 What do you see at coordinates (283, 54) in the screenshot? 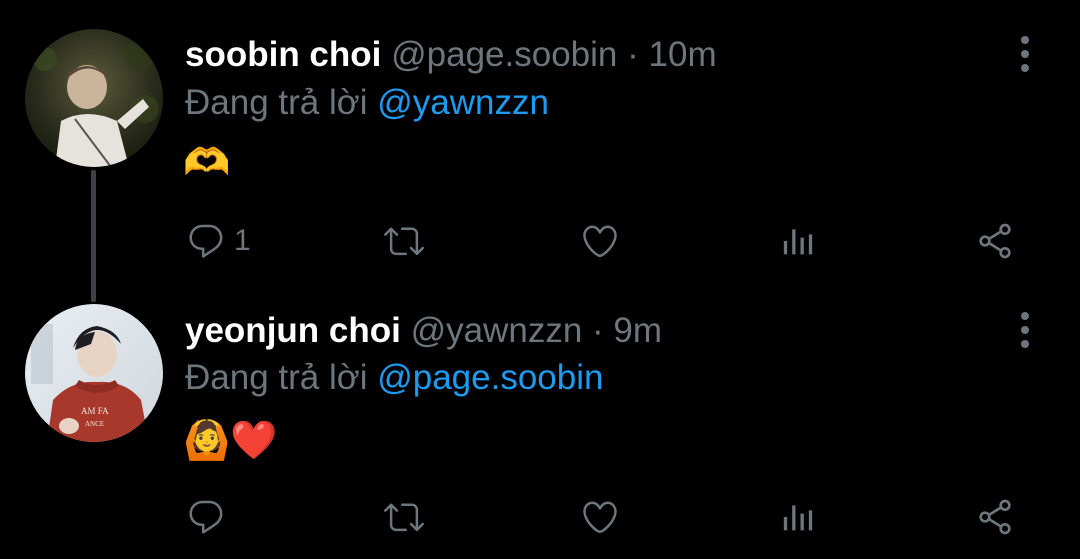
I see `display-name: soobin choi` at bounding box center [283, 54].